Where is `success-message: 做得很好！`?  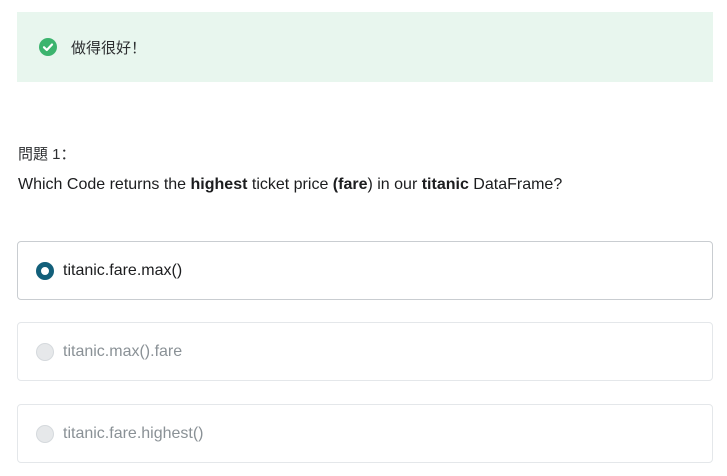 success-message: 做得很好！ is located at coordinates (109, 48).